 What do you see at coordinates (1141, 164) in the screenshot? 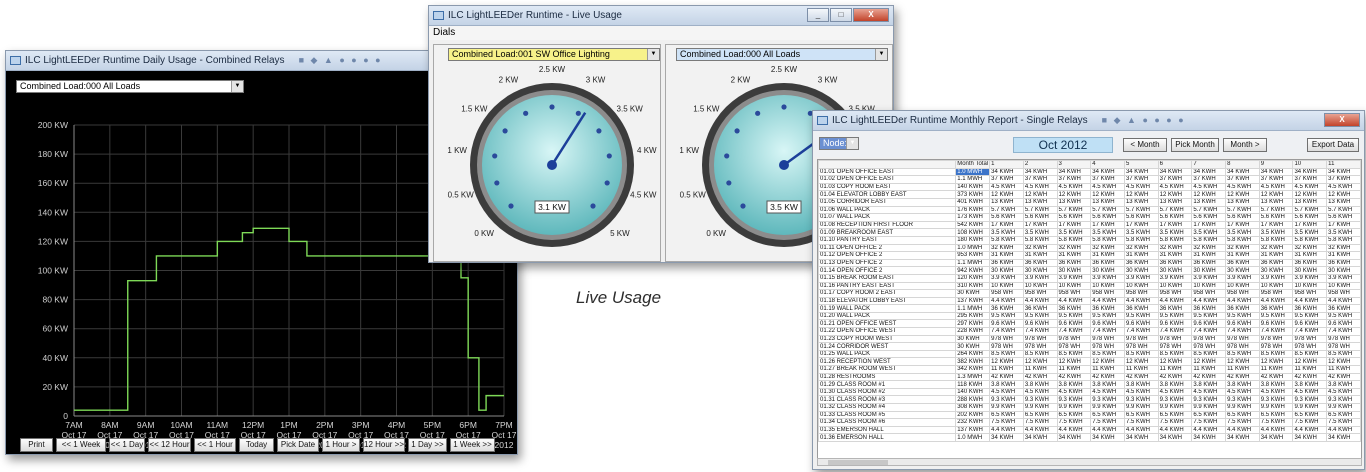
I see `column-header: 5` at bounding box center [1141, 164].